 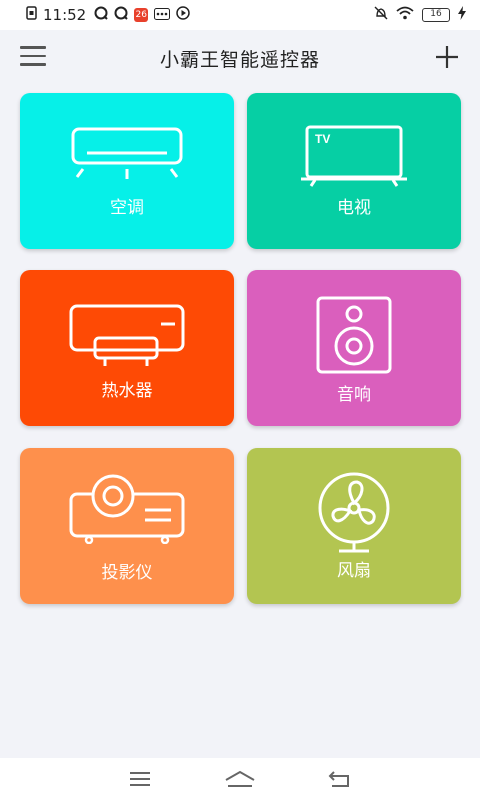 I want to click on navigation-bar, so click(x=240, y=779).